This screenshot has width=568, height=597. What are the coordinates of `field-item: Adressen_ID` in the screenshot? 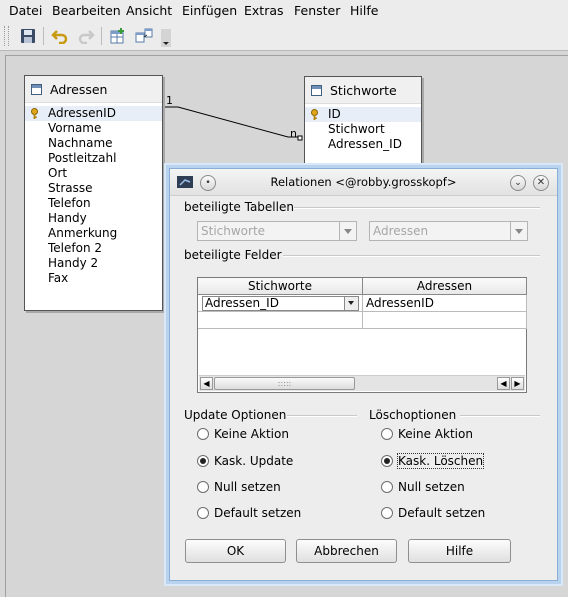 It's located at (363, 144).